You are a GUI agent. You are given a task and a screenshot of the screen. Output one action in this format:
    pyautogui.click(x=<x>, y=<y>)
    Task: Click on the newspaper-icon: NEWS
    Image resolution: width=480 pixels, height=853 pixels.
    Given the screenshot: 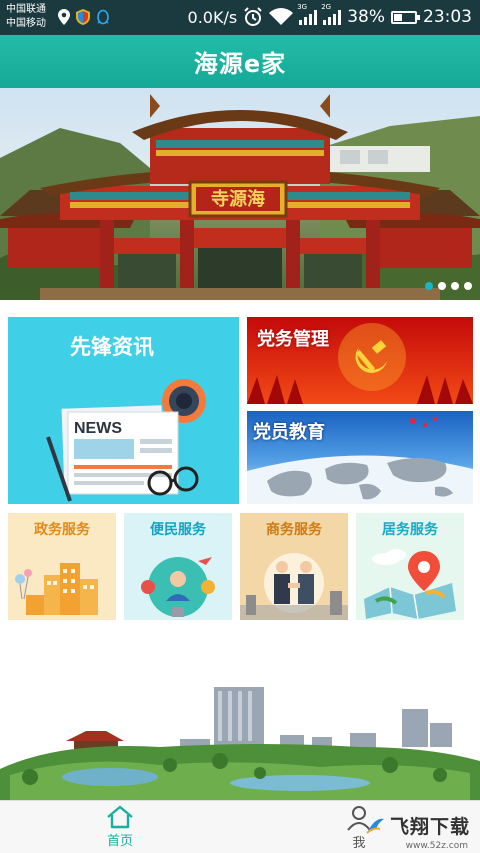 What is the action you would take?
    pyautogui.click(x=126, y=440)
    